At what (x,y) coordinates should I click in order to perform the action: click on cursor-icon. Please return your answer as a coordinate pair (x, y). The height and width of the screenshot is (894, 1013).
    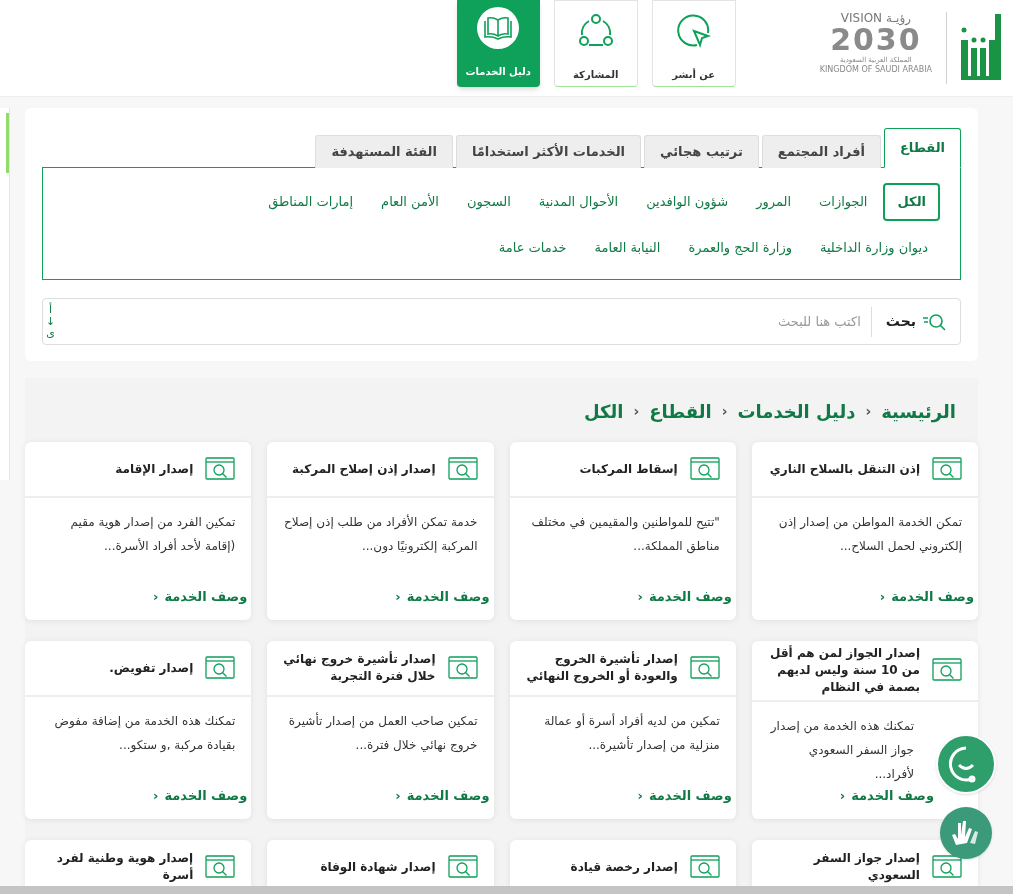
    Looking at the image, I should click on (693, 31).